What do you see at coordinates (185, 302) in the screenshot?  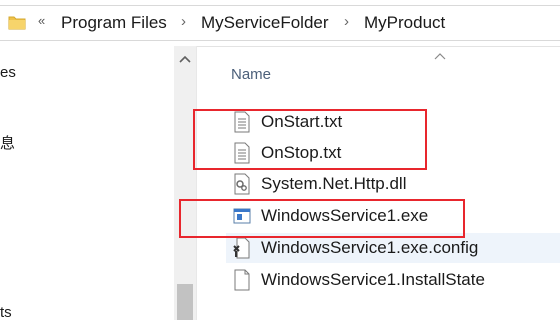 I see `scrollbar-thumb` at bounding box center [185, 302].